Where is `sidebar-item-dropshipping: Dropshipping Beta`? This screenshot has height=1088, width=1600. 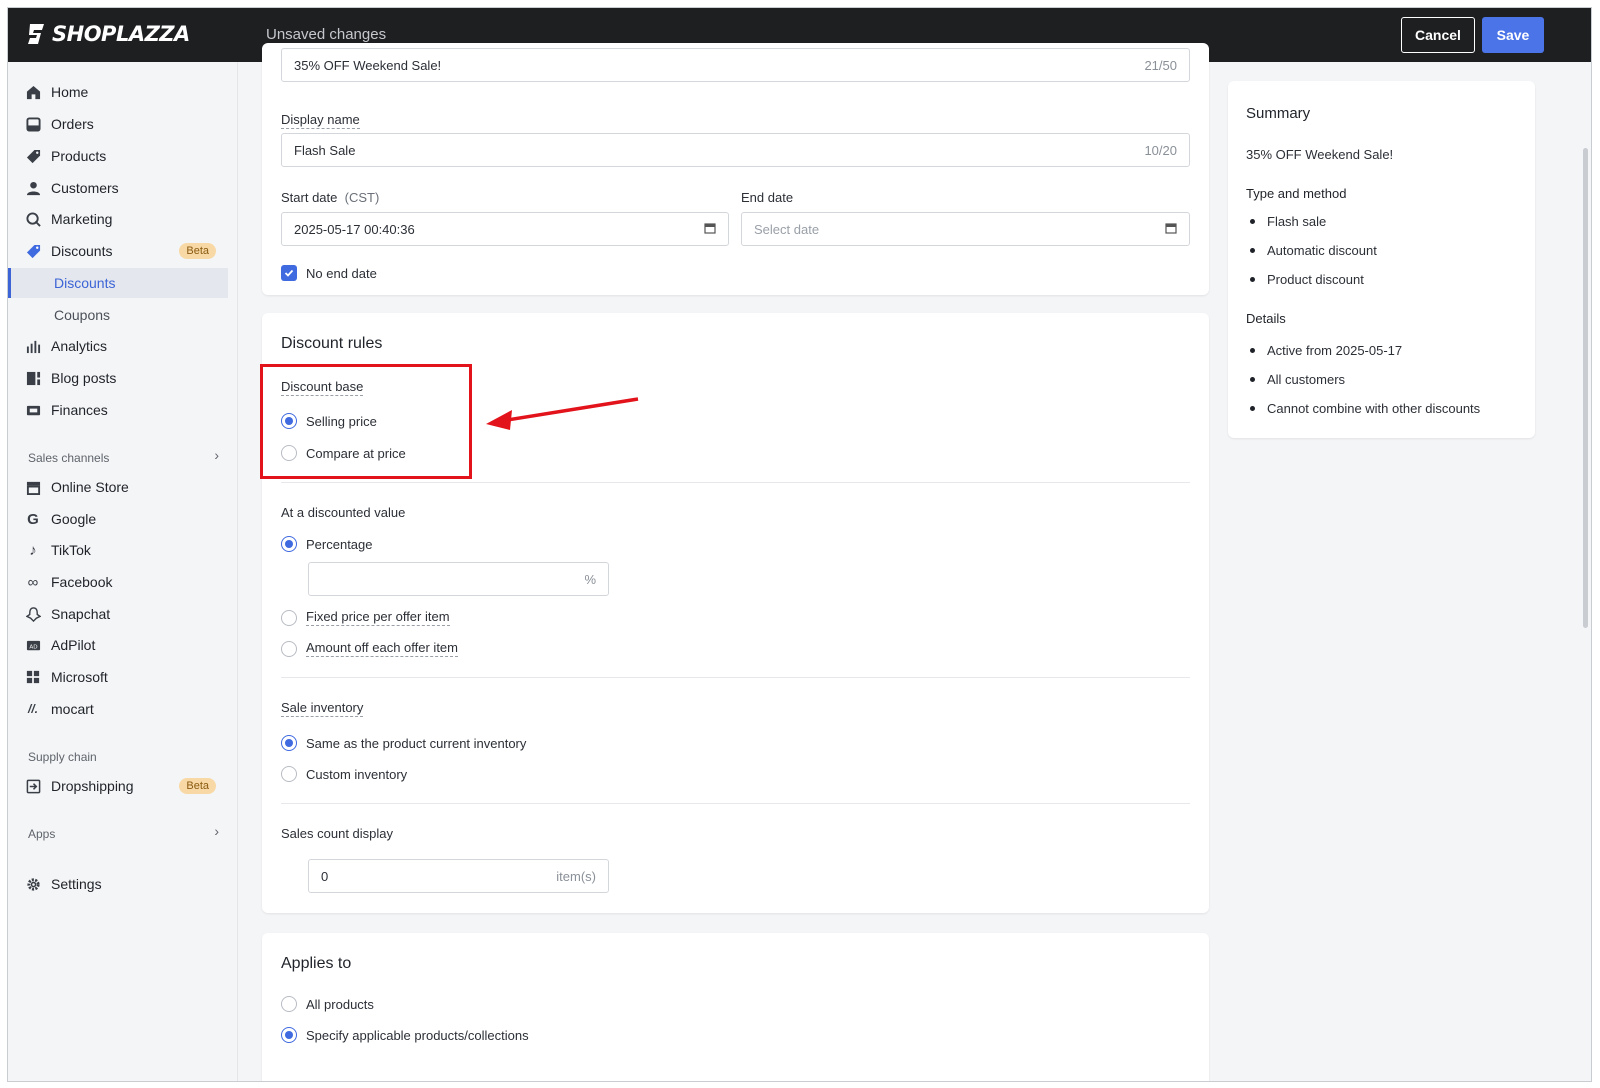 sidebar-item-dropshipping: Dropshipping Beta is located at coordinates (118, 786).